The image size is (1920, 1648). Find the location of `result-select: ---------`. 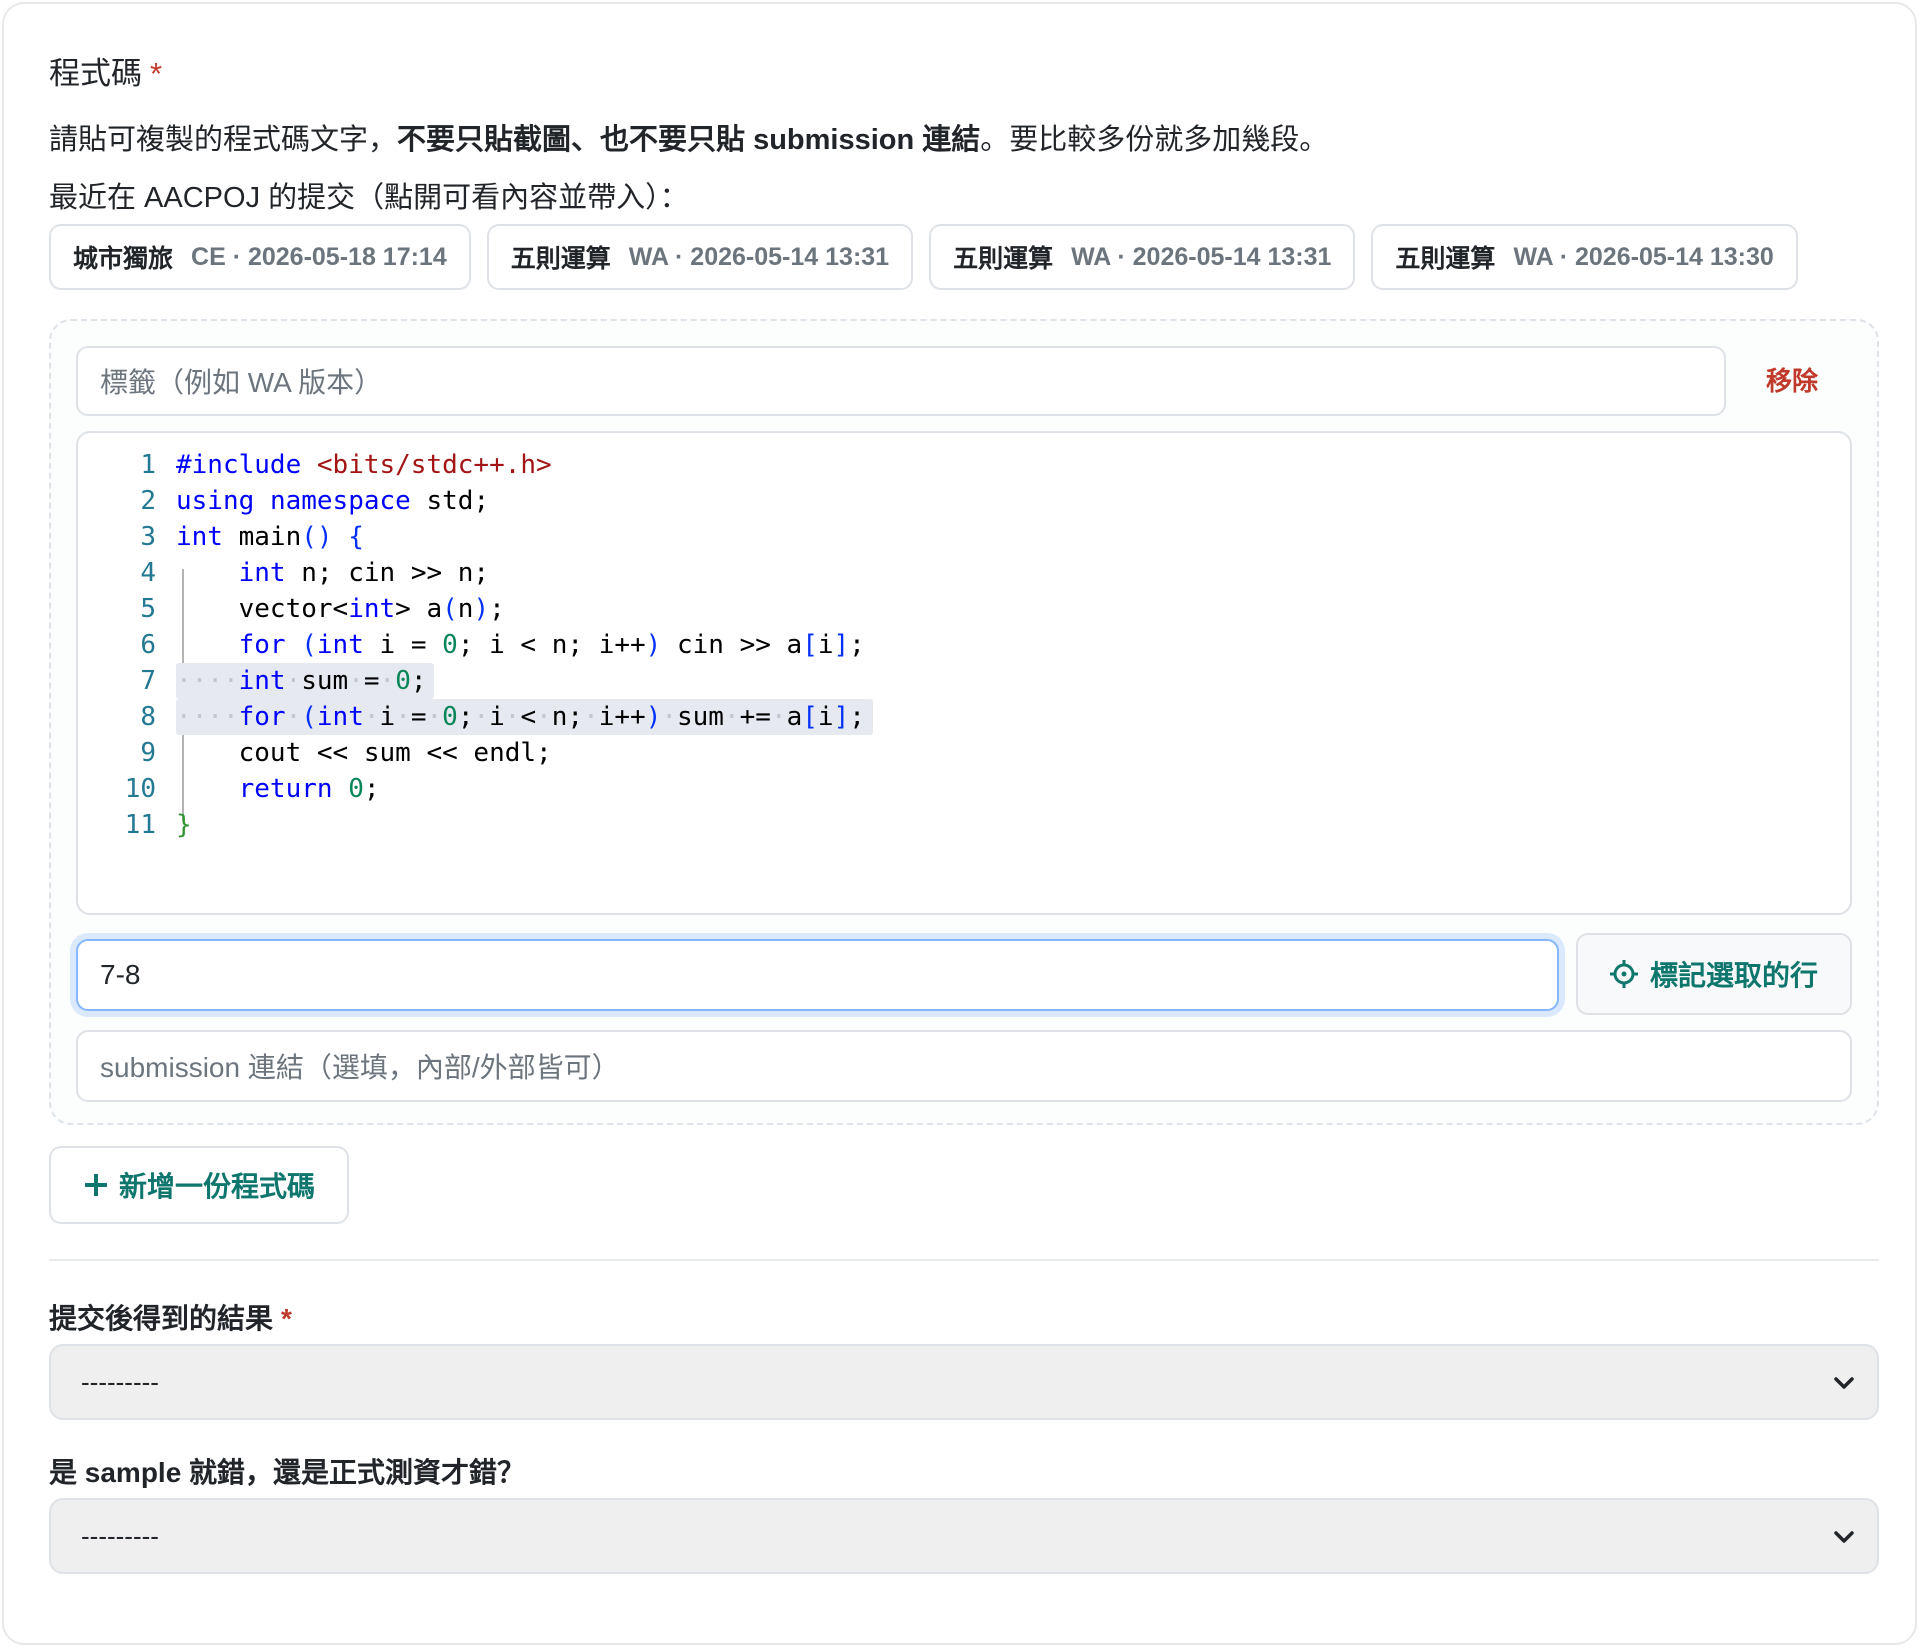

result-select: --------- is located at coordinates (964, 1382).